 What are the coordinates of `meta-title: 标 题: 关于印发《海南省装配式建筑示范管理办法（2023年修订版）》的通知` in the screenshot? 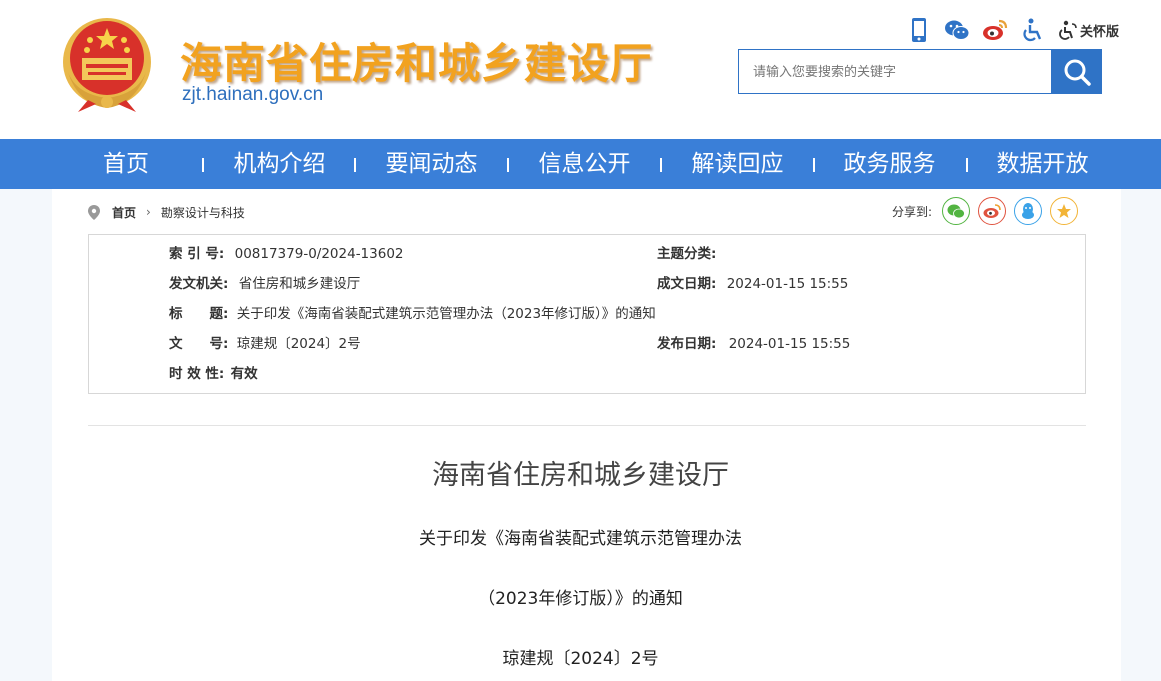 It's located at (412, 314).